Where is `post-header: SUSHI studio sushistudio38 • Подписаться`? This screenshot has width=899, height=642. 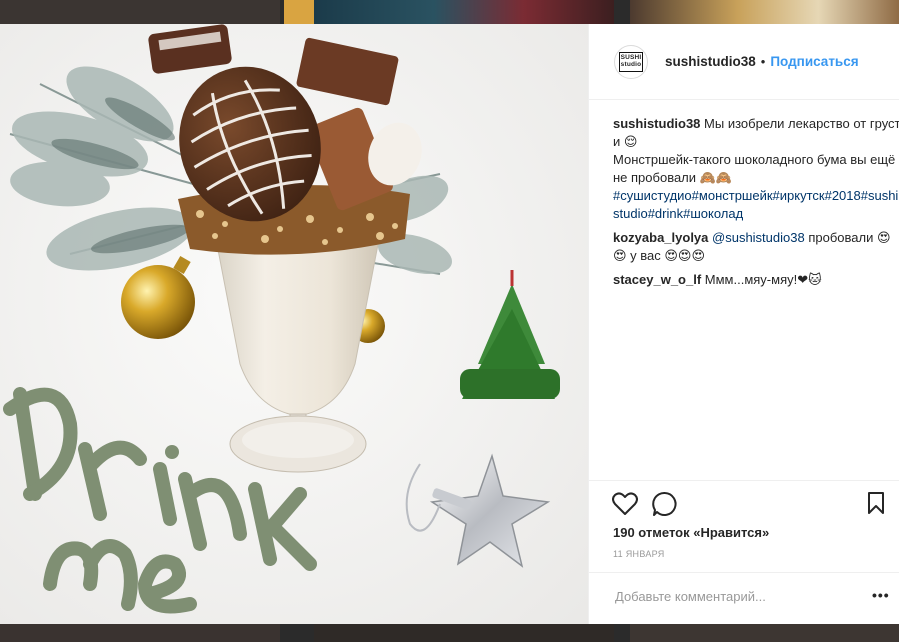 post-header: SUSHI studio sushistudio38 • Подписаться is located at coordinates (744, 62).